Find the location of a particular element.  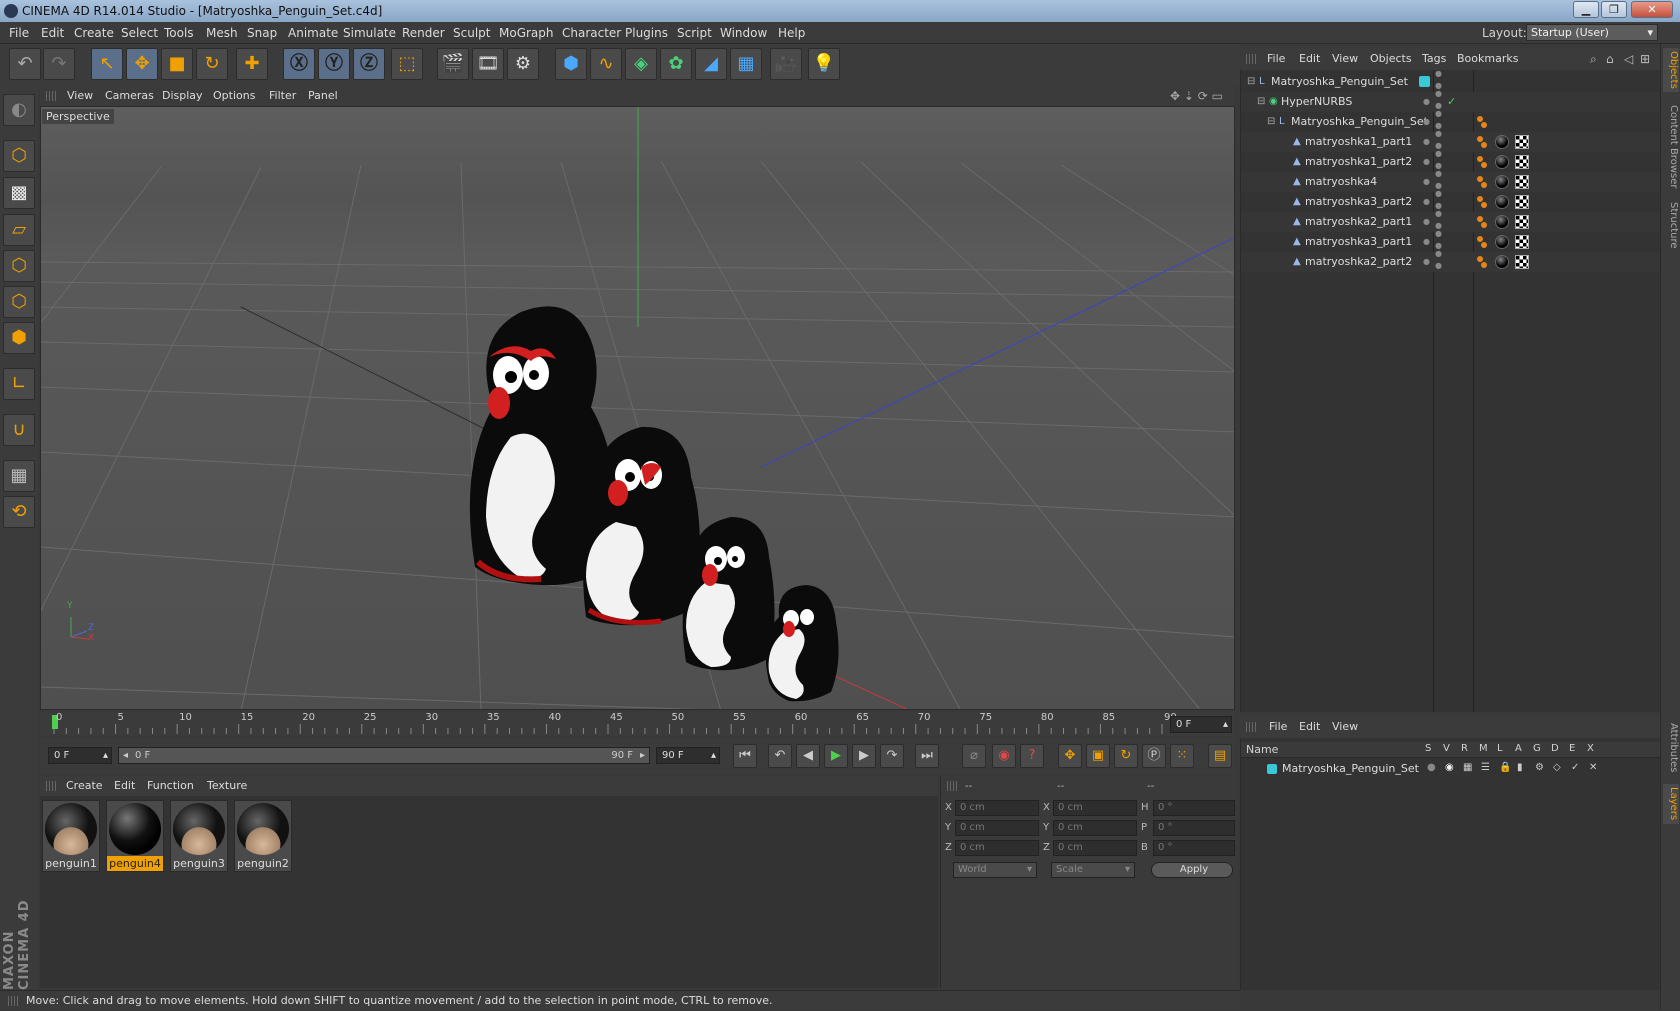

layer-col-render: R is located at coordinates (1464, 748).